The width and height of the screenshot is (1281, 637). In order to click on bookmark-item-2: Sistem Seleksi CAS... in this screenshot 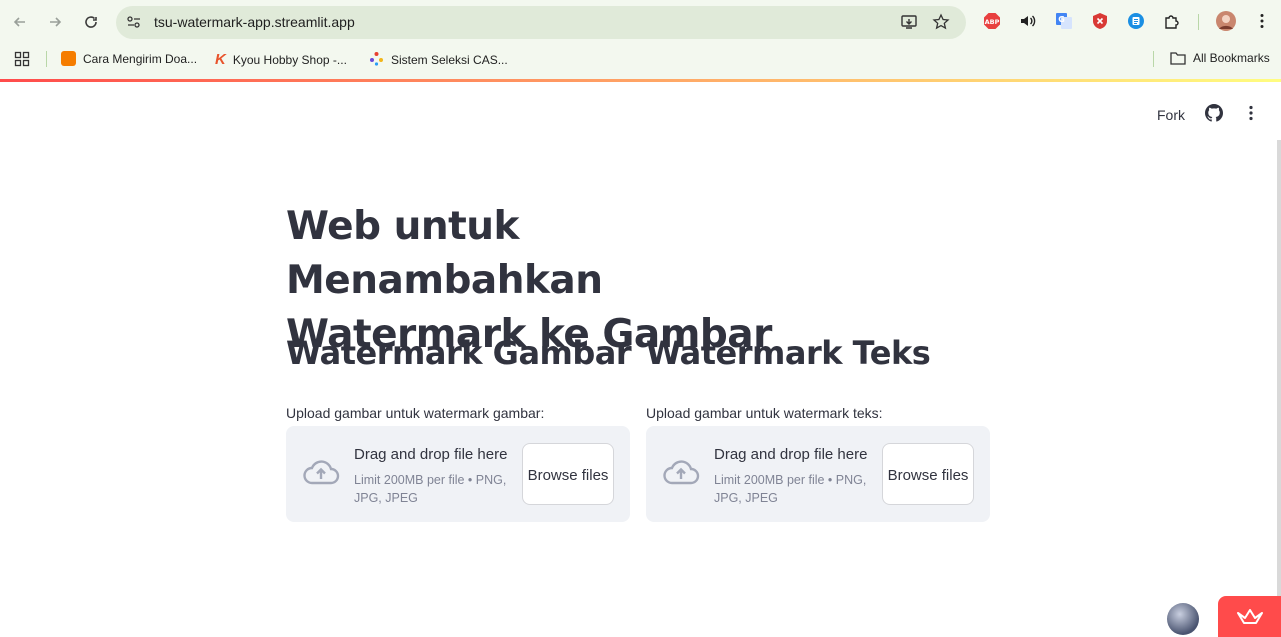, I will do `click(438, 60)`.